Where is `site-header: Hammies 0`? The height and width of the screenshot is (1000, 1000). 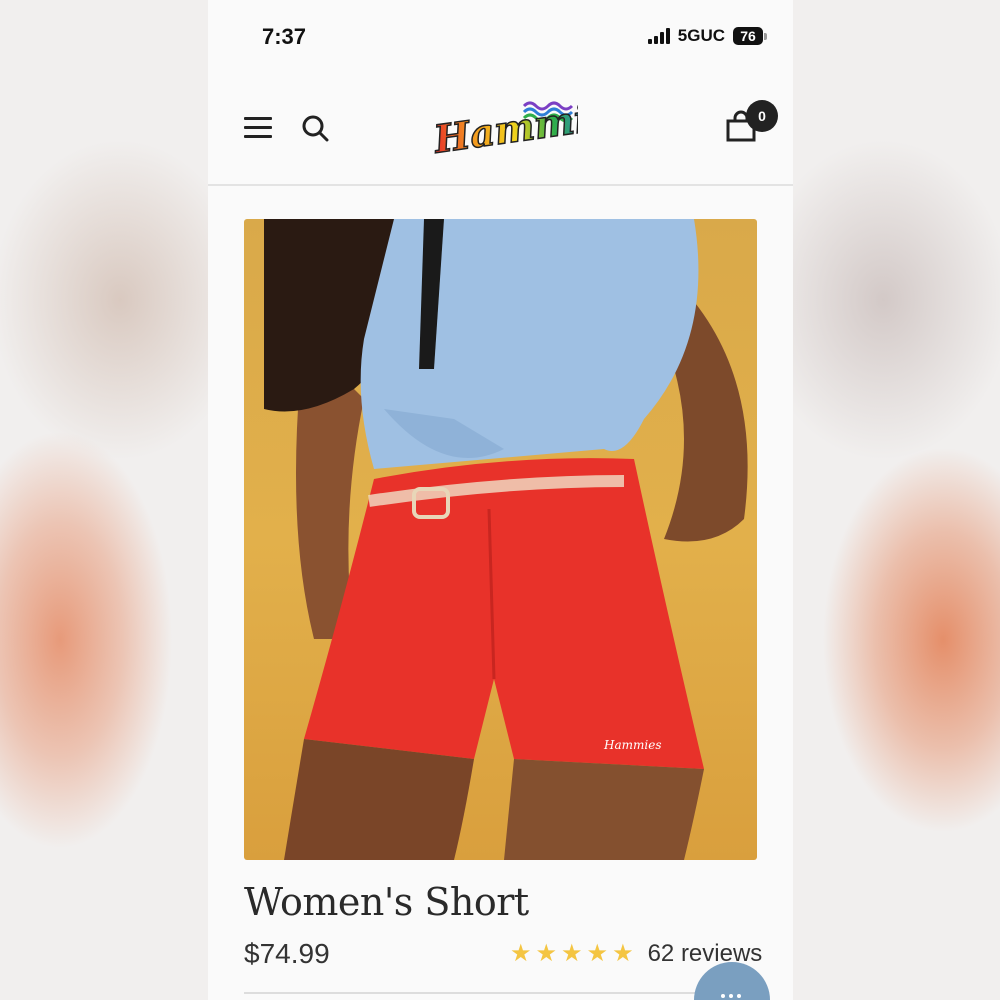
site-header: Hammies 0 is located at coordinates (500, 133).